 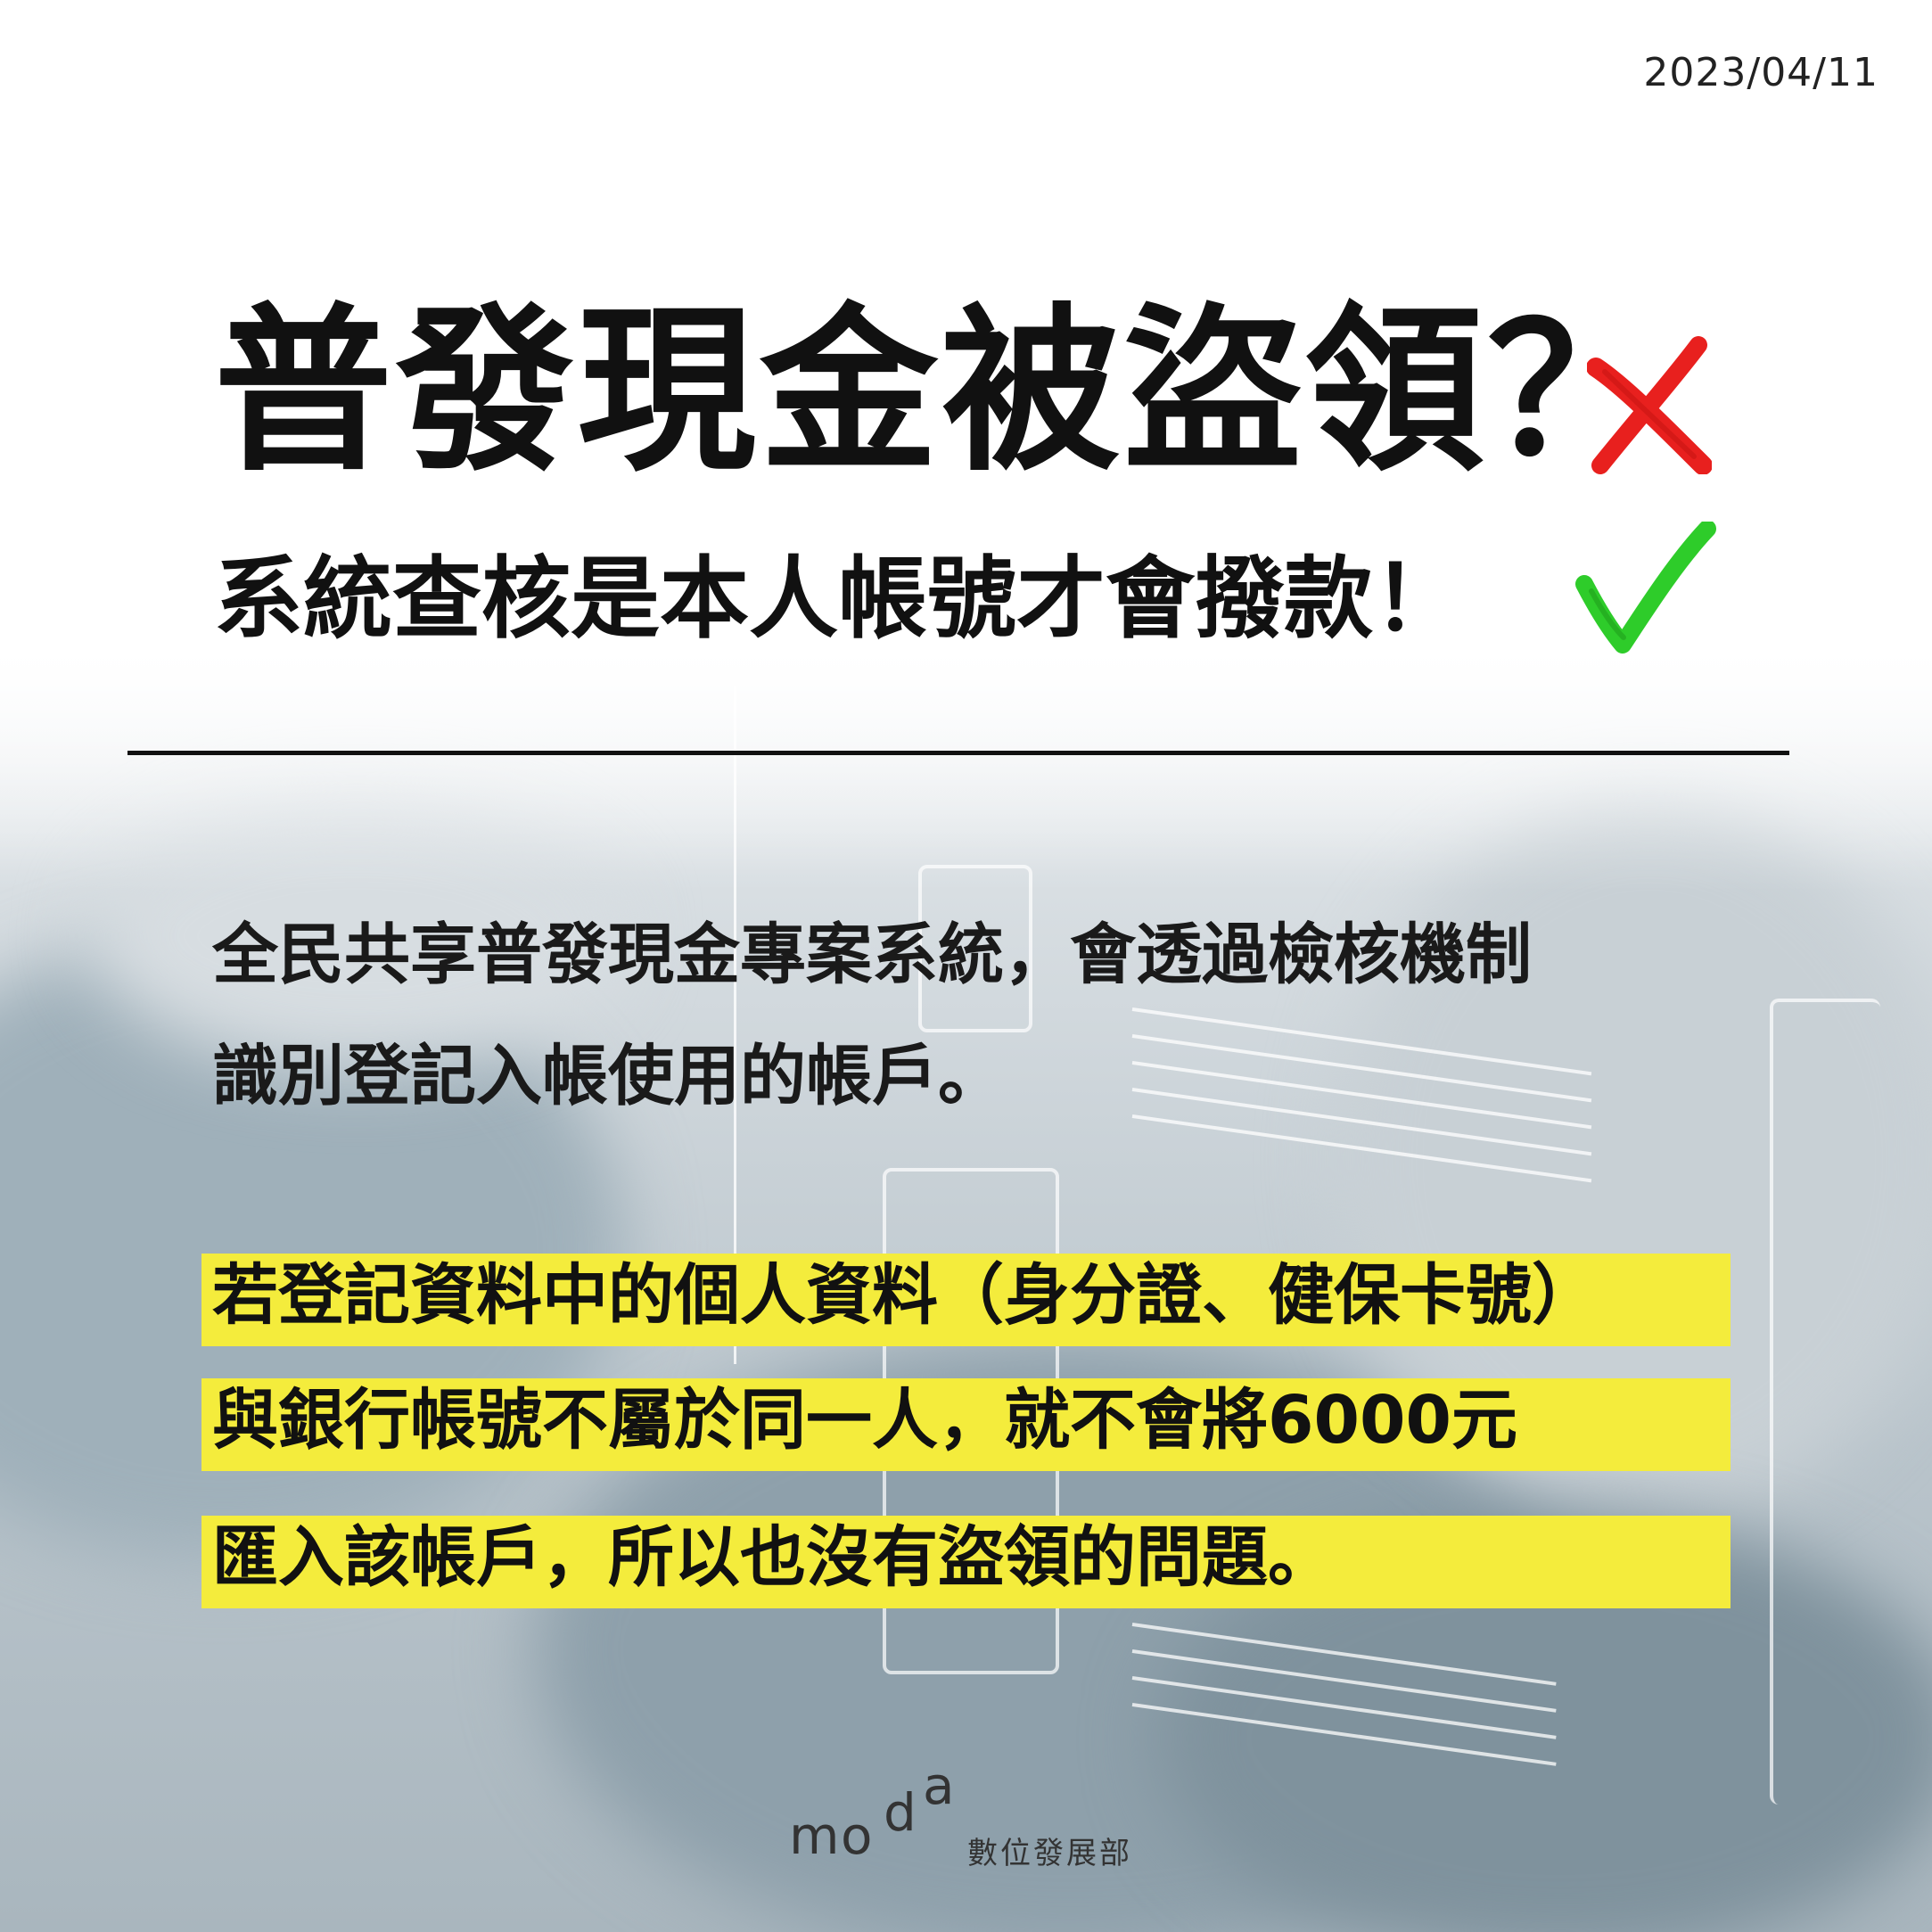 I want to click on green-check-mark-icon, so click(x=1645, y=588).